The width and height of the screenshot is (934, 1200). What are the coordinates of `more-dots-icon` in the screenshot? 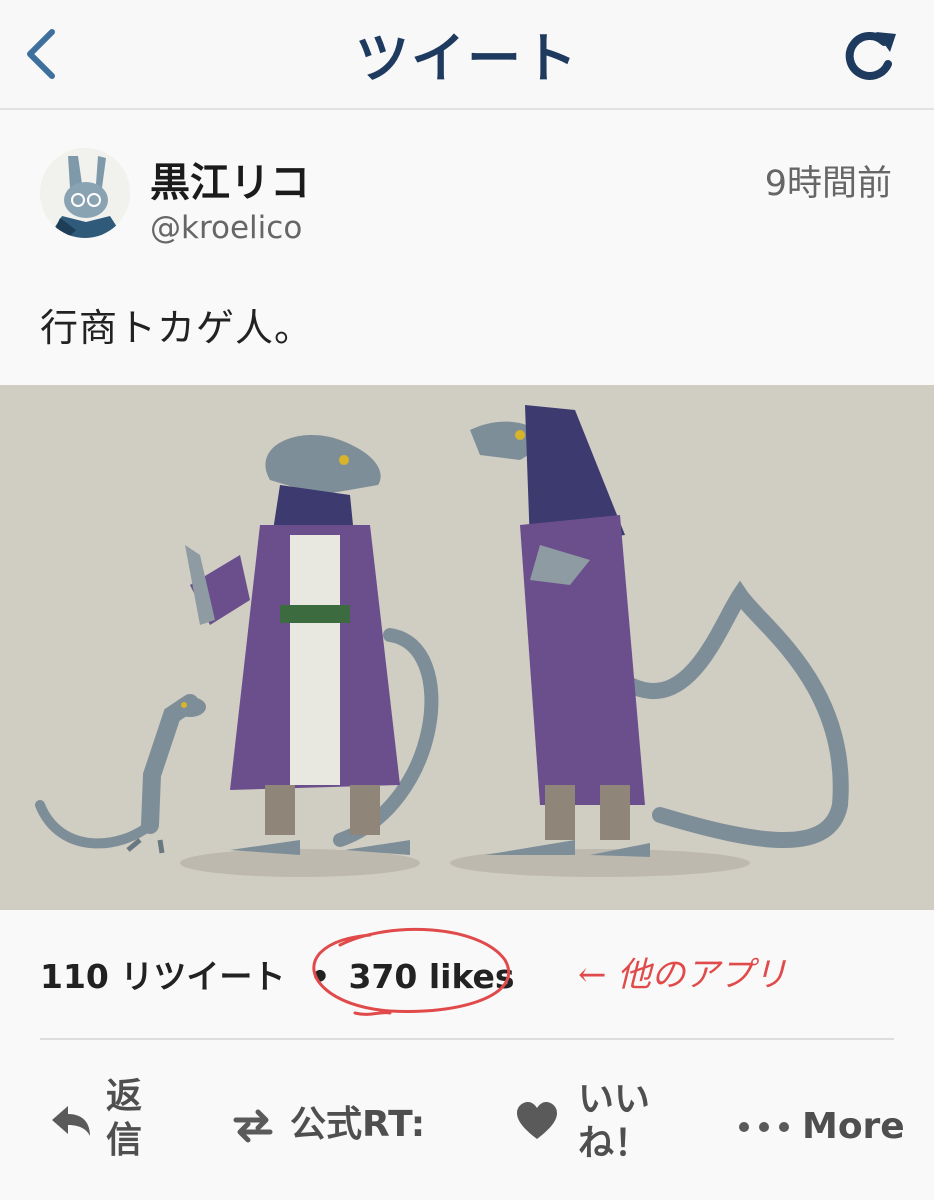 It's located at (764, 1127).